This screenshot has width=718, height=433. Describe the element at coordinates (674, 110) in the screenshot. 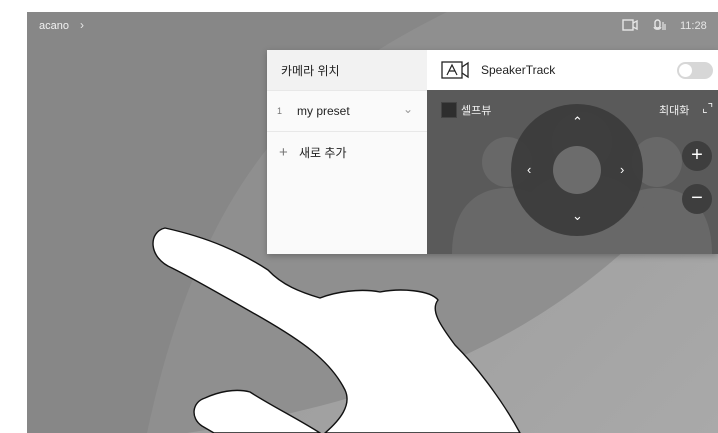

I see `maximize-label: 최대화` at that location.